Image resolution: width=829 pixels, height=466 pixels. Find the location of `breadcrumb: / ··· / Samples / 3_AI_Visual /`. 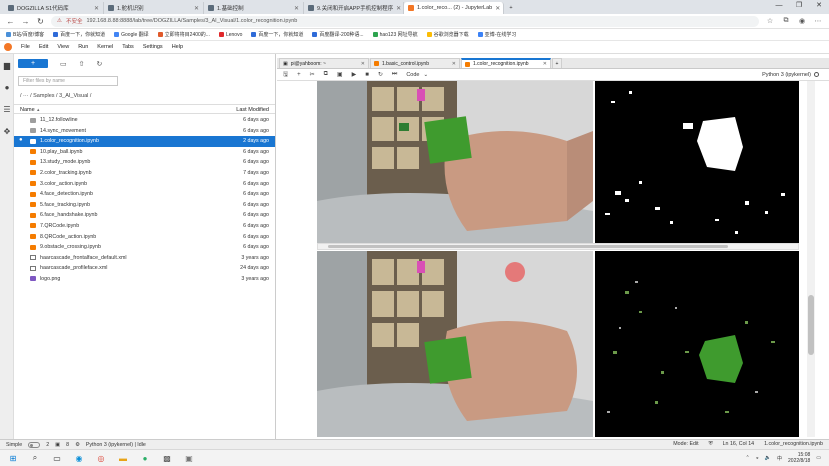

breadcrumb: / ··· / Samples / 3_AI_Visual / is located at coordinates (55, 96).